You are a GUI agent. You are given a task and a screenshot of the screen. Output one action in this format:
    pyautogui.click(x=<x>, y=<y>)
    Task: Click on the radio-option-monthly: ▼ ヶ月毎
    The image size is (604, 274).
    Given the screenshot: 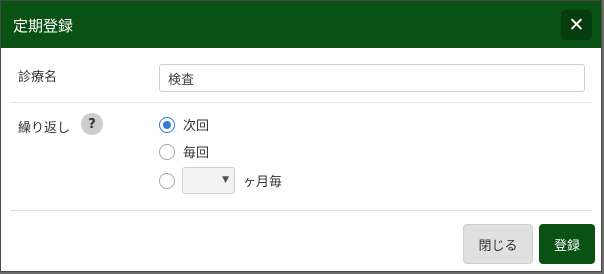 What is the action you would take?
    pyautogui.click(x=220, y=180)
    